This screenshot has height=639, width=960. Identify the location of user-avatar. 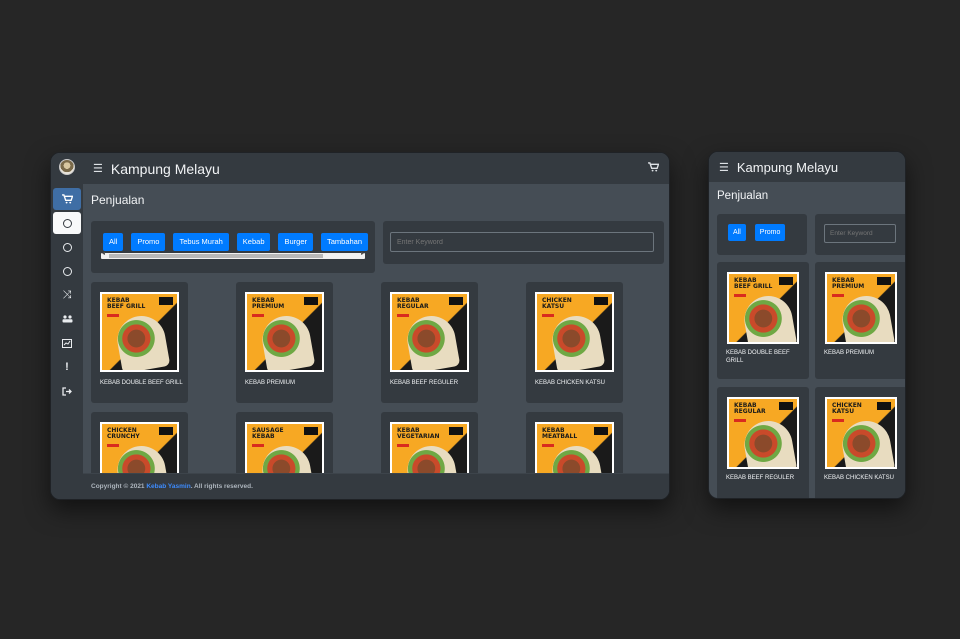
(67, 167).